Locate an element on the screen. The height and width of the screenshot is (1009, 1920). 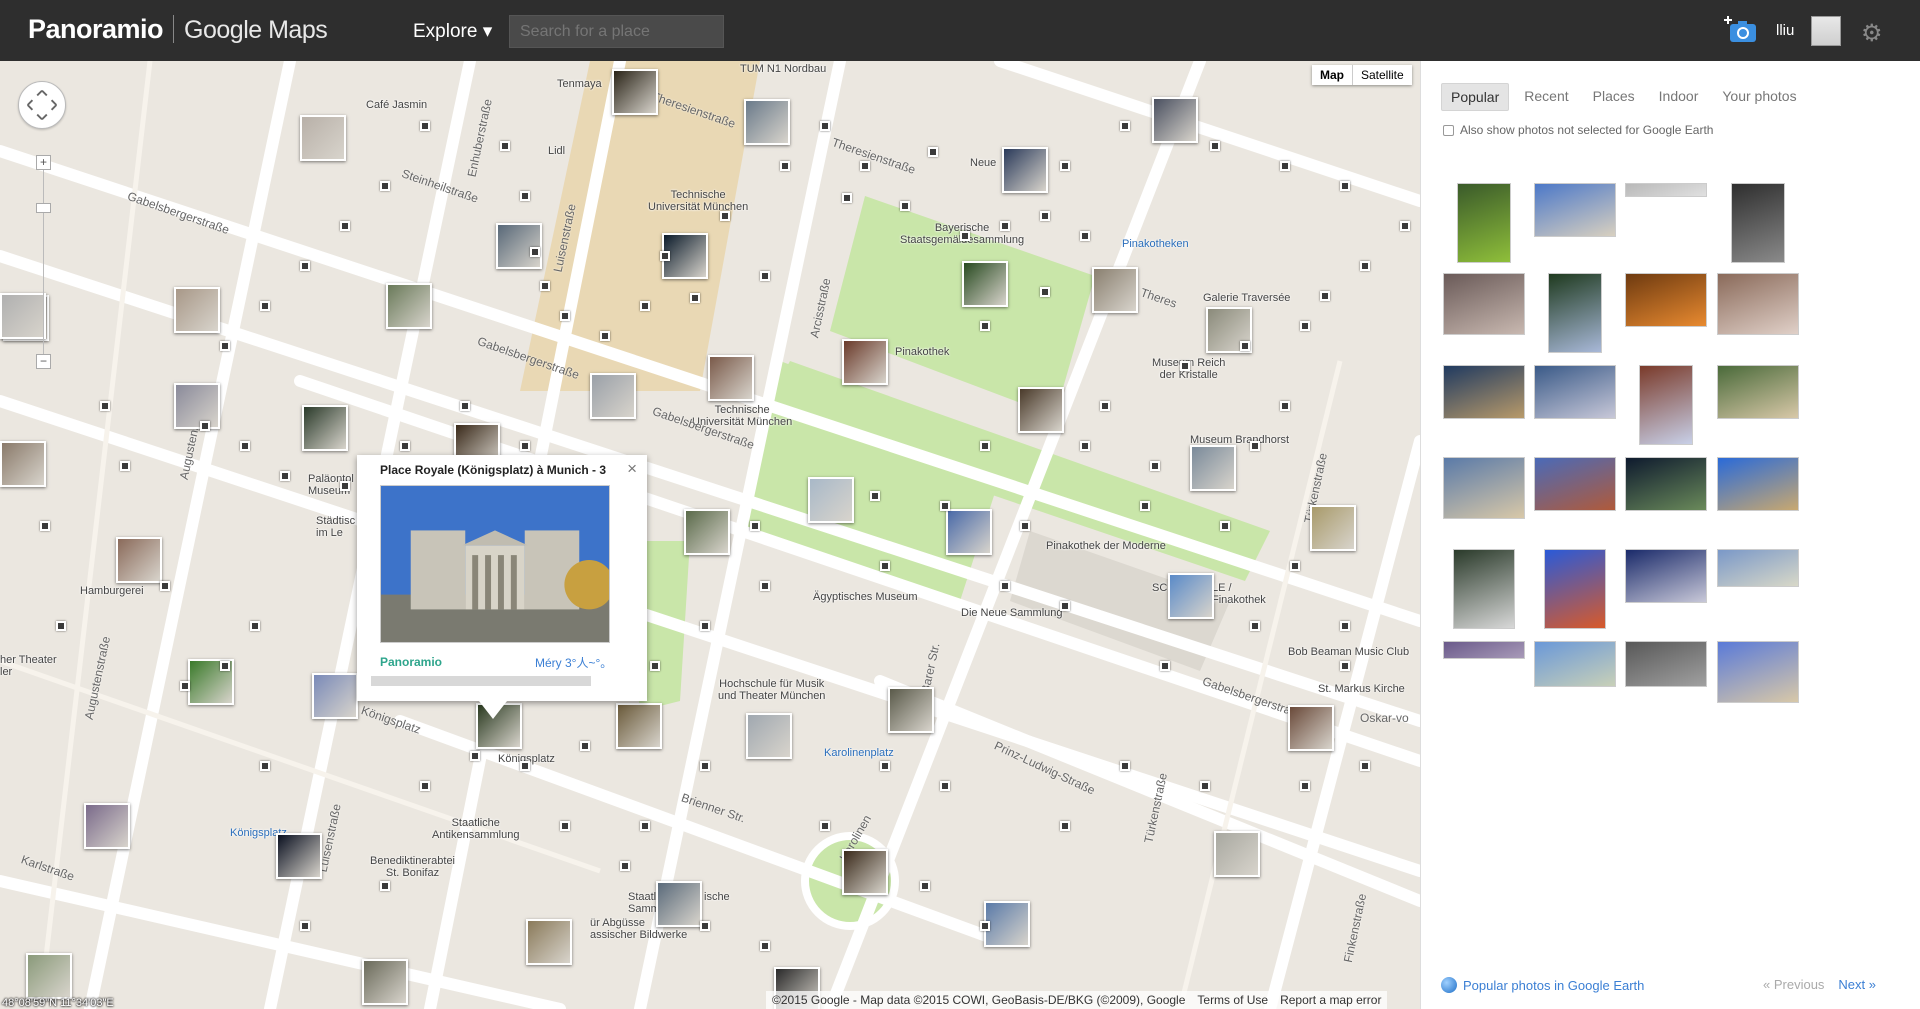
avatar is located at coordinates (1826, 31).